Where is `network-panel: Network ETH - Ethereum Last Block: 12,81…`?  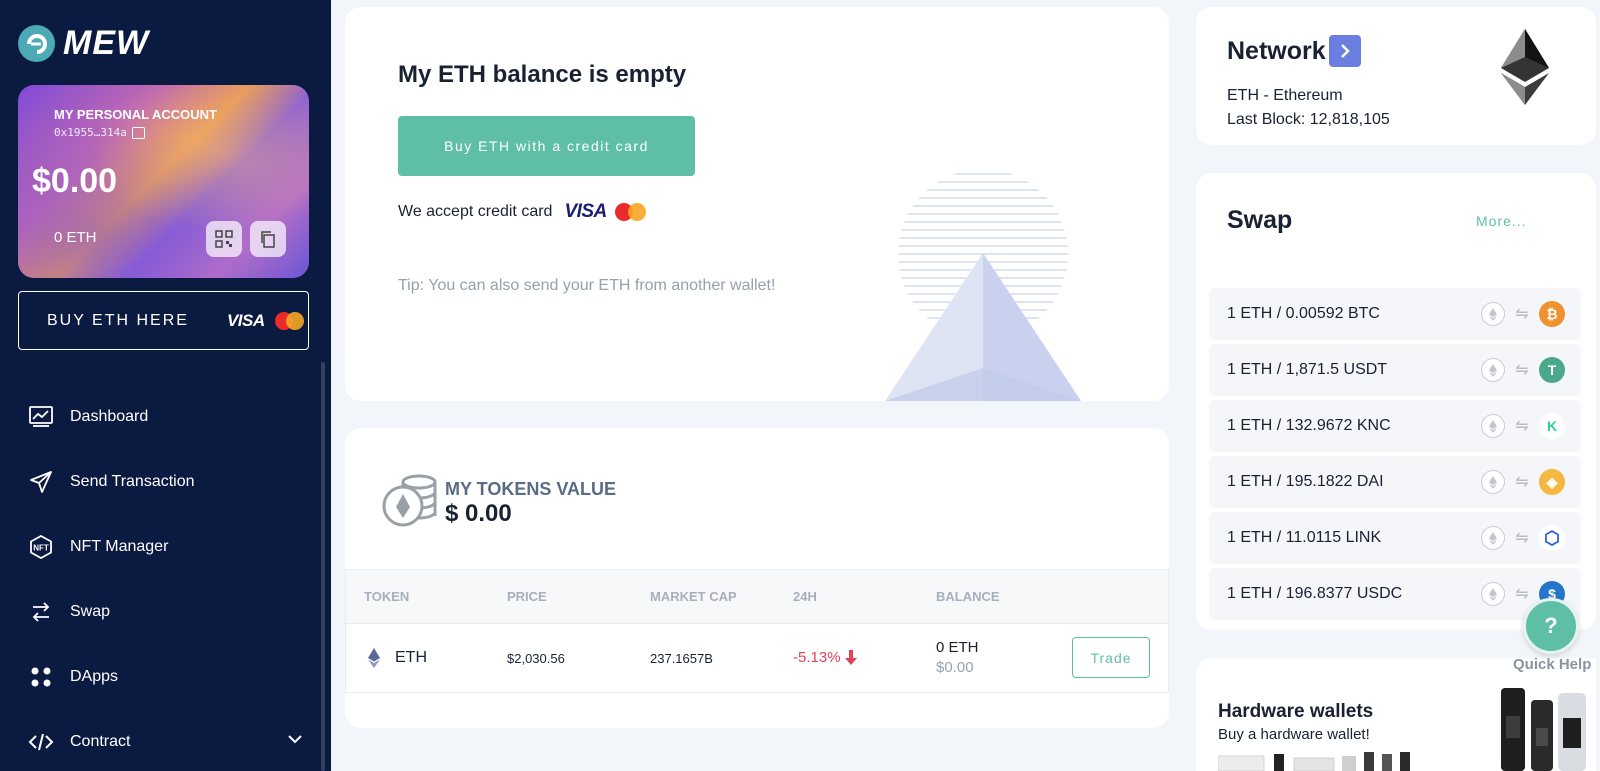
network-panel: Network ETH - Ethereum Last Block: 12,81… is located at coordinates (1396, 76).